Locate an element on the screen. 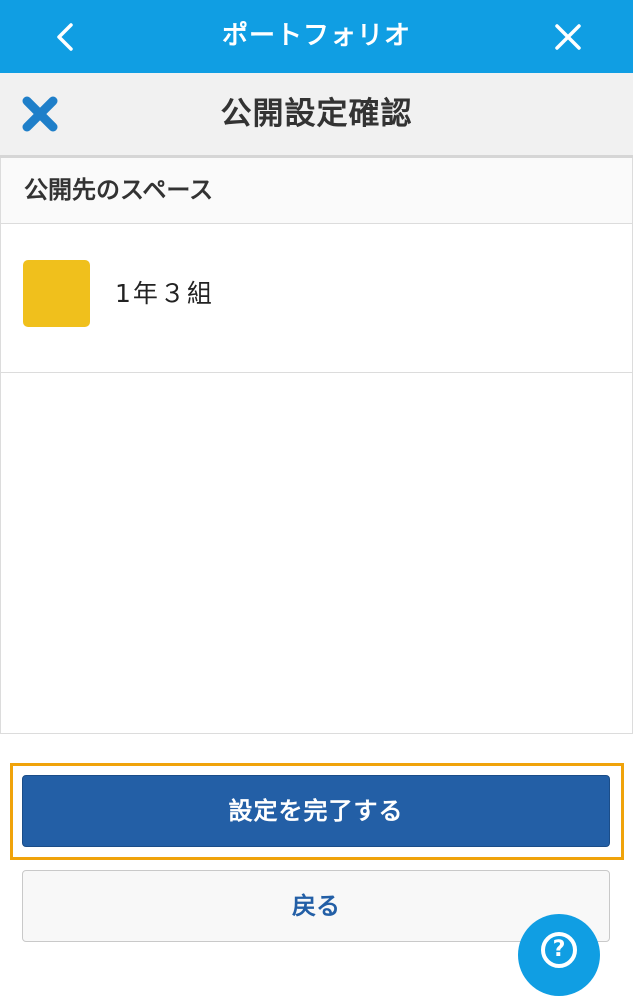 This screenshot has width=633, height=996. close-button is located at coordinates (568, 37).